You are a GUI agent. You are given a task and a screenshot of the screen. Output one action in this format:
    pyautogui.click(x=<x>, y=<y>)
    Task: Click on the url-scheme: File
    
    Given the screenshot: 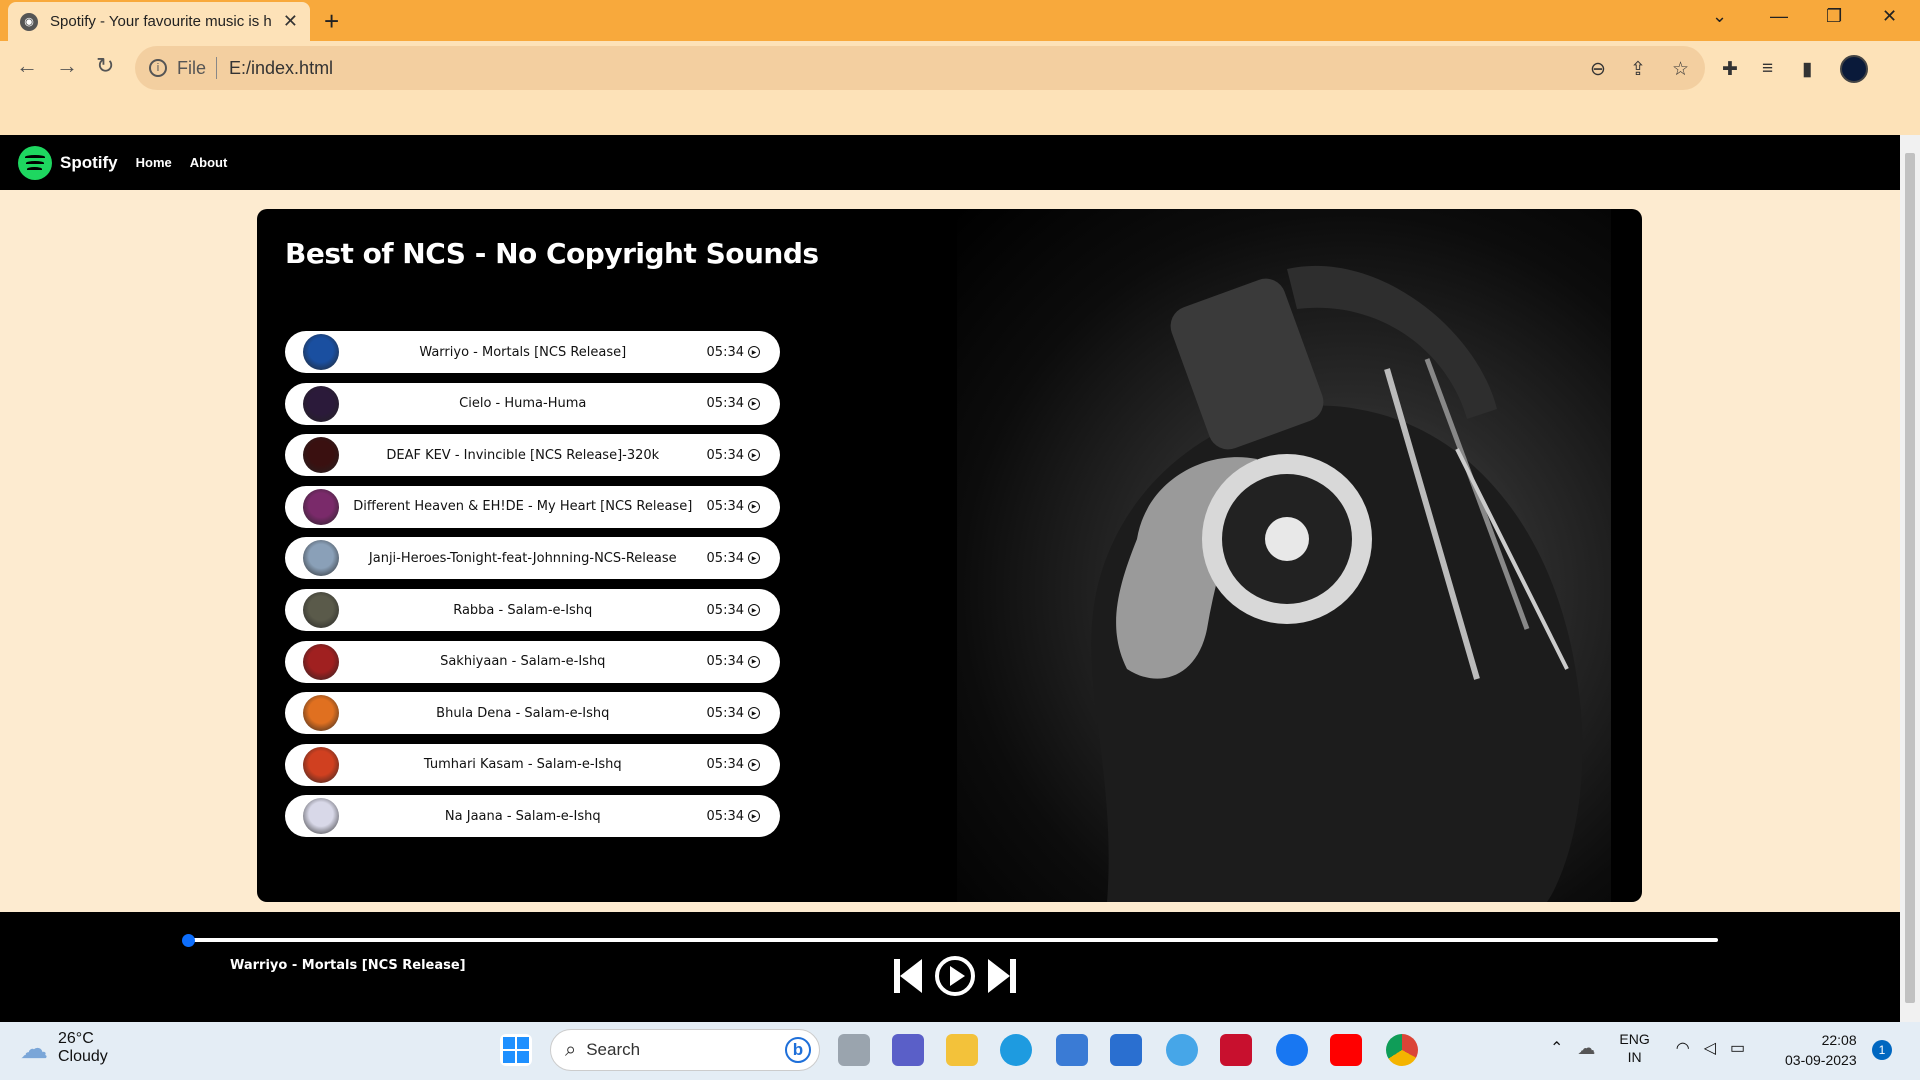 What is the action you would take?
    pyautogui.click(x=192, y=67)
    